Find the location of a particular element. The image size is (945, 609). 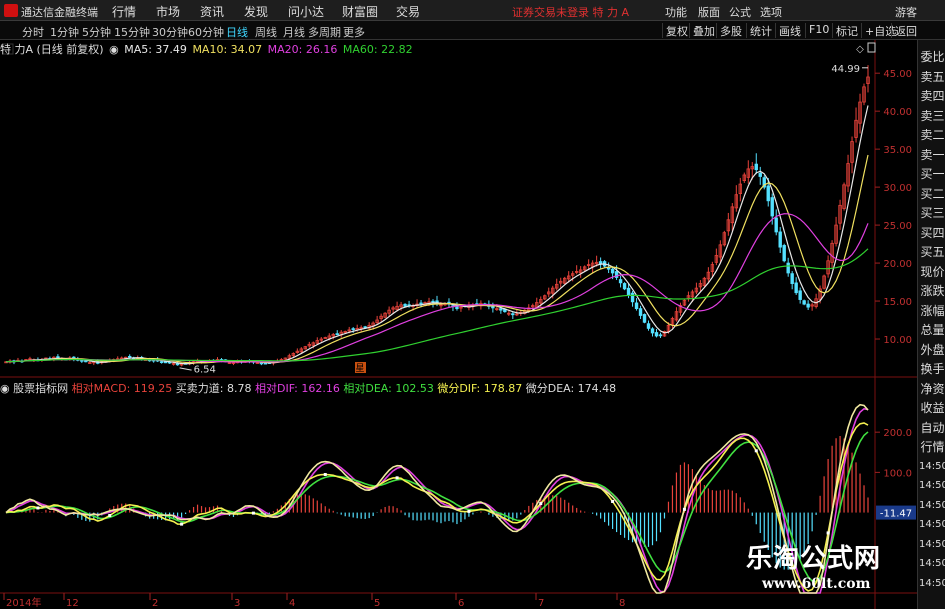

indicator-name: 股票指标网 is located at coordinates (40, 388).